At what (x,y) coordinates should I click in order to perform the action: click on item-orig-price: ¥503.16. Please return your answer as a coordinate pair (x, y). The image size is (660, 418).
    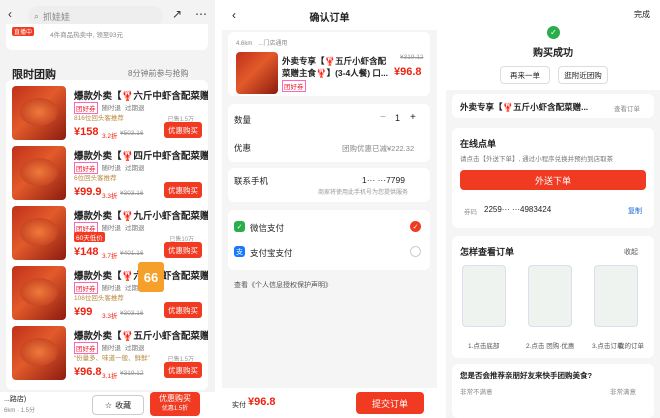
    Looking at the image, I should click on (132, 133).